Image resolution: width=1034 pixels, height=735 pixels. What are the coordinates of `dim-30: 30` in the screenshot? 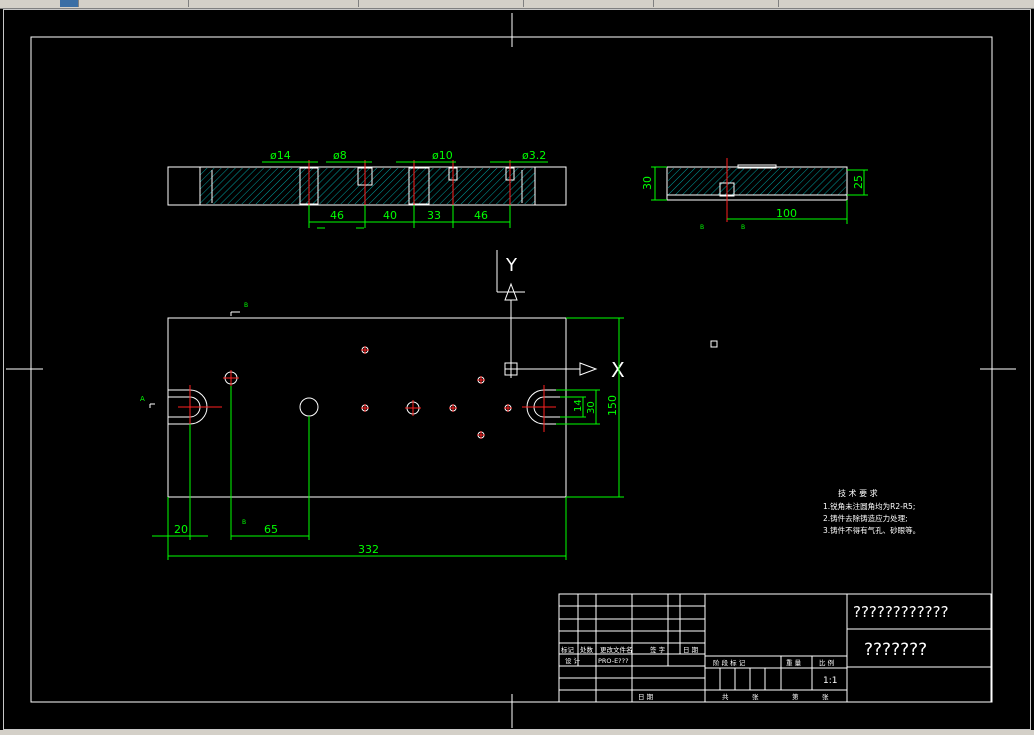 It's located at (647, 183).